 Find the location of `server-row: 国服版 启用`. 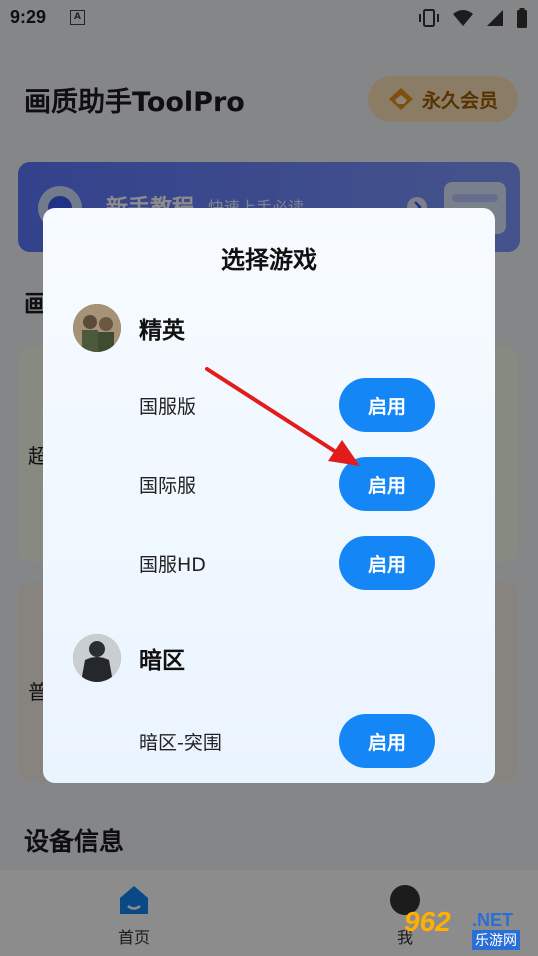

server-row: 国服版 启用 is located at coordinates (287, 405).